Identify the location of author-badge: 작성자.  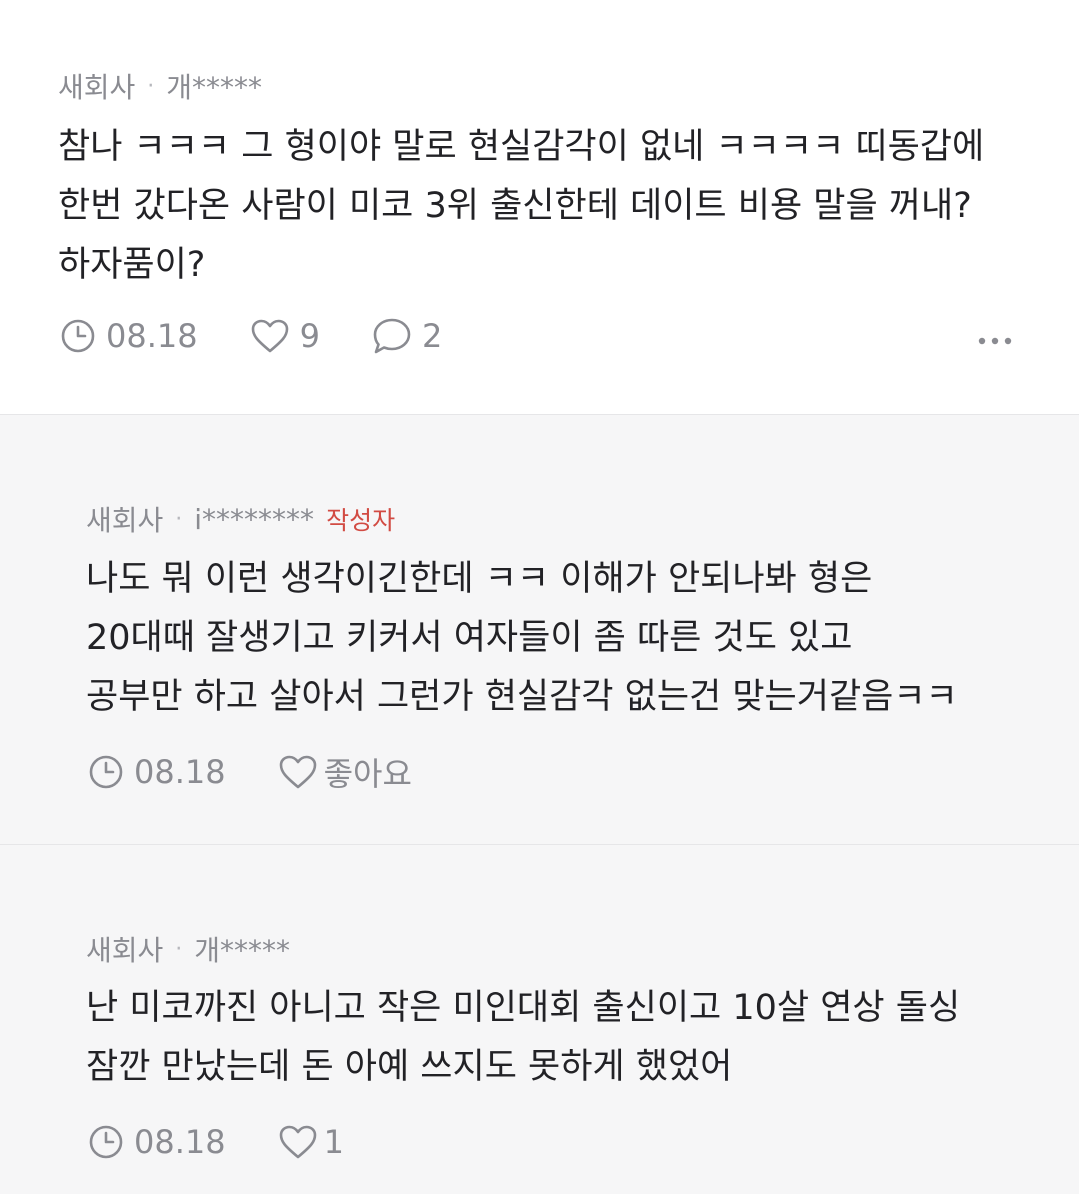
(361, 520).